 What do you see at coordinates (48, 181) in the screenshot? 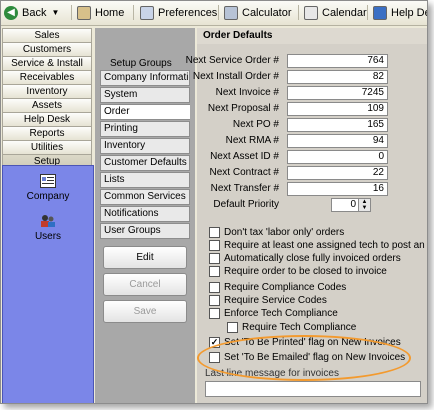
I see `company-icon` at bounding box center [48, 181].